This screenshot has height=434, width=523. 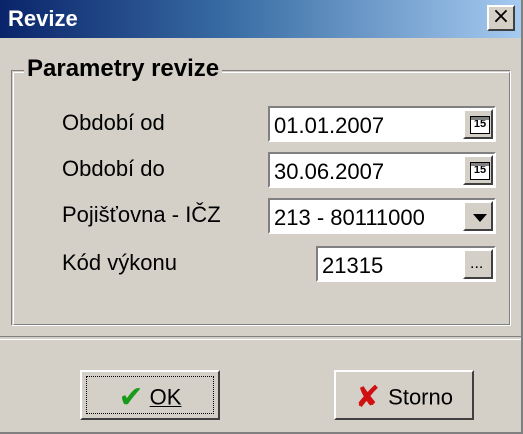 I want to click on obdobi-od-input: 01.01.2007 15, so click(x=382, y=124).